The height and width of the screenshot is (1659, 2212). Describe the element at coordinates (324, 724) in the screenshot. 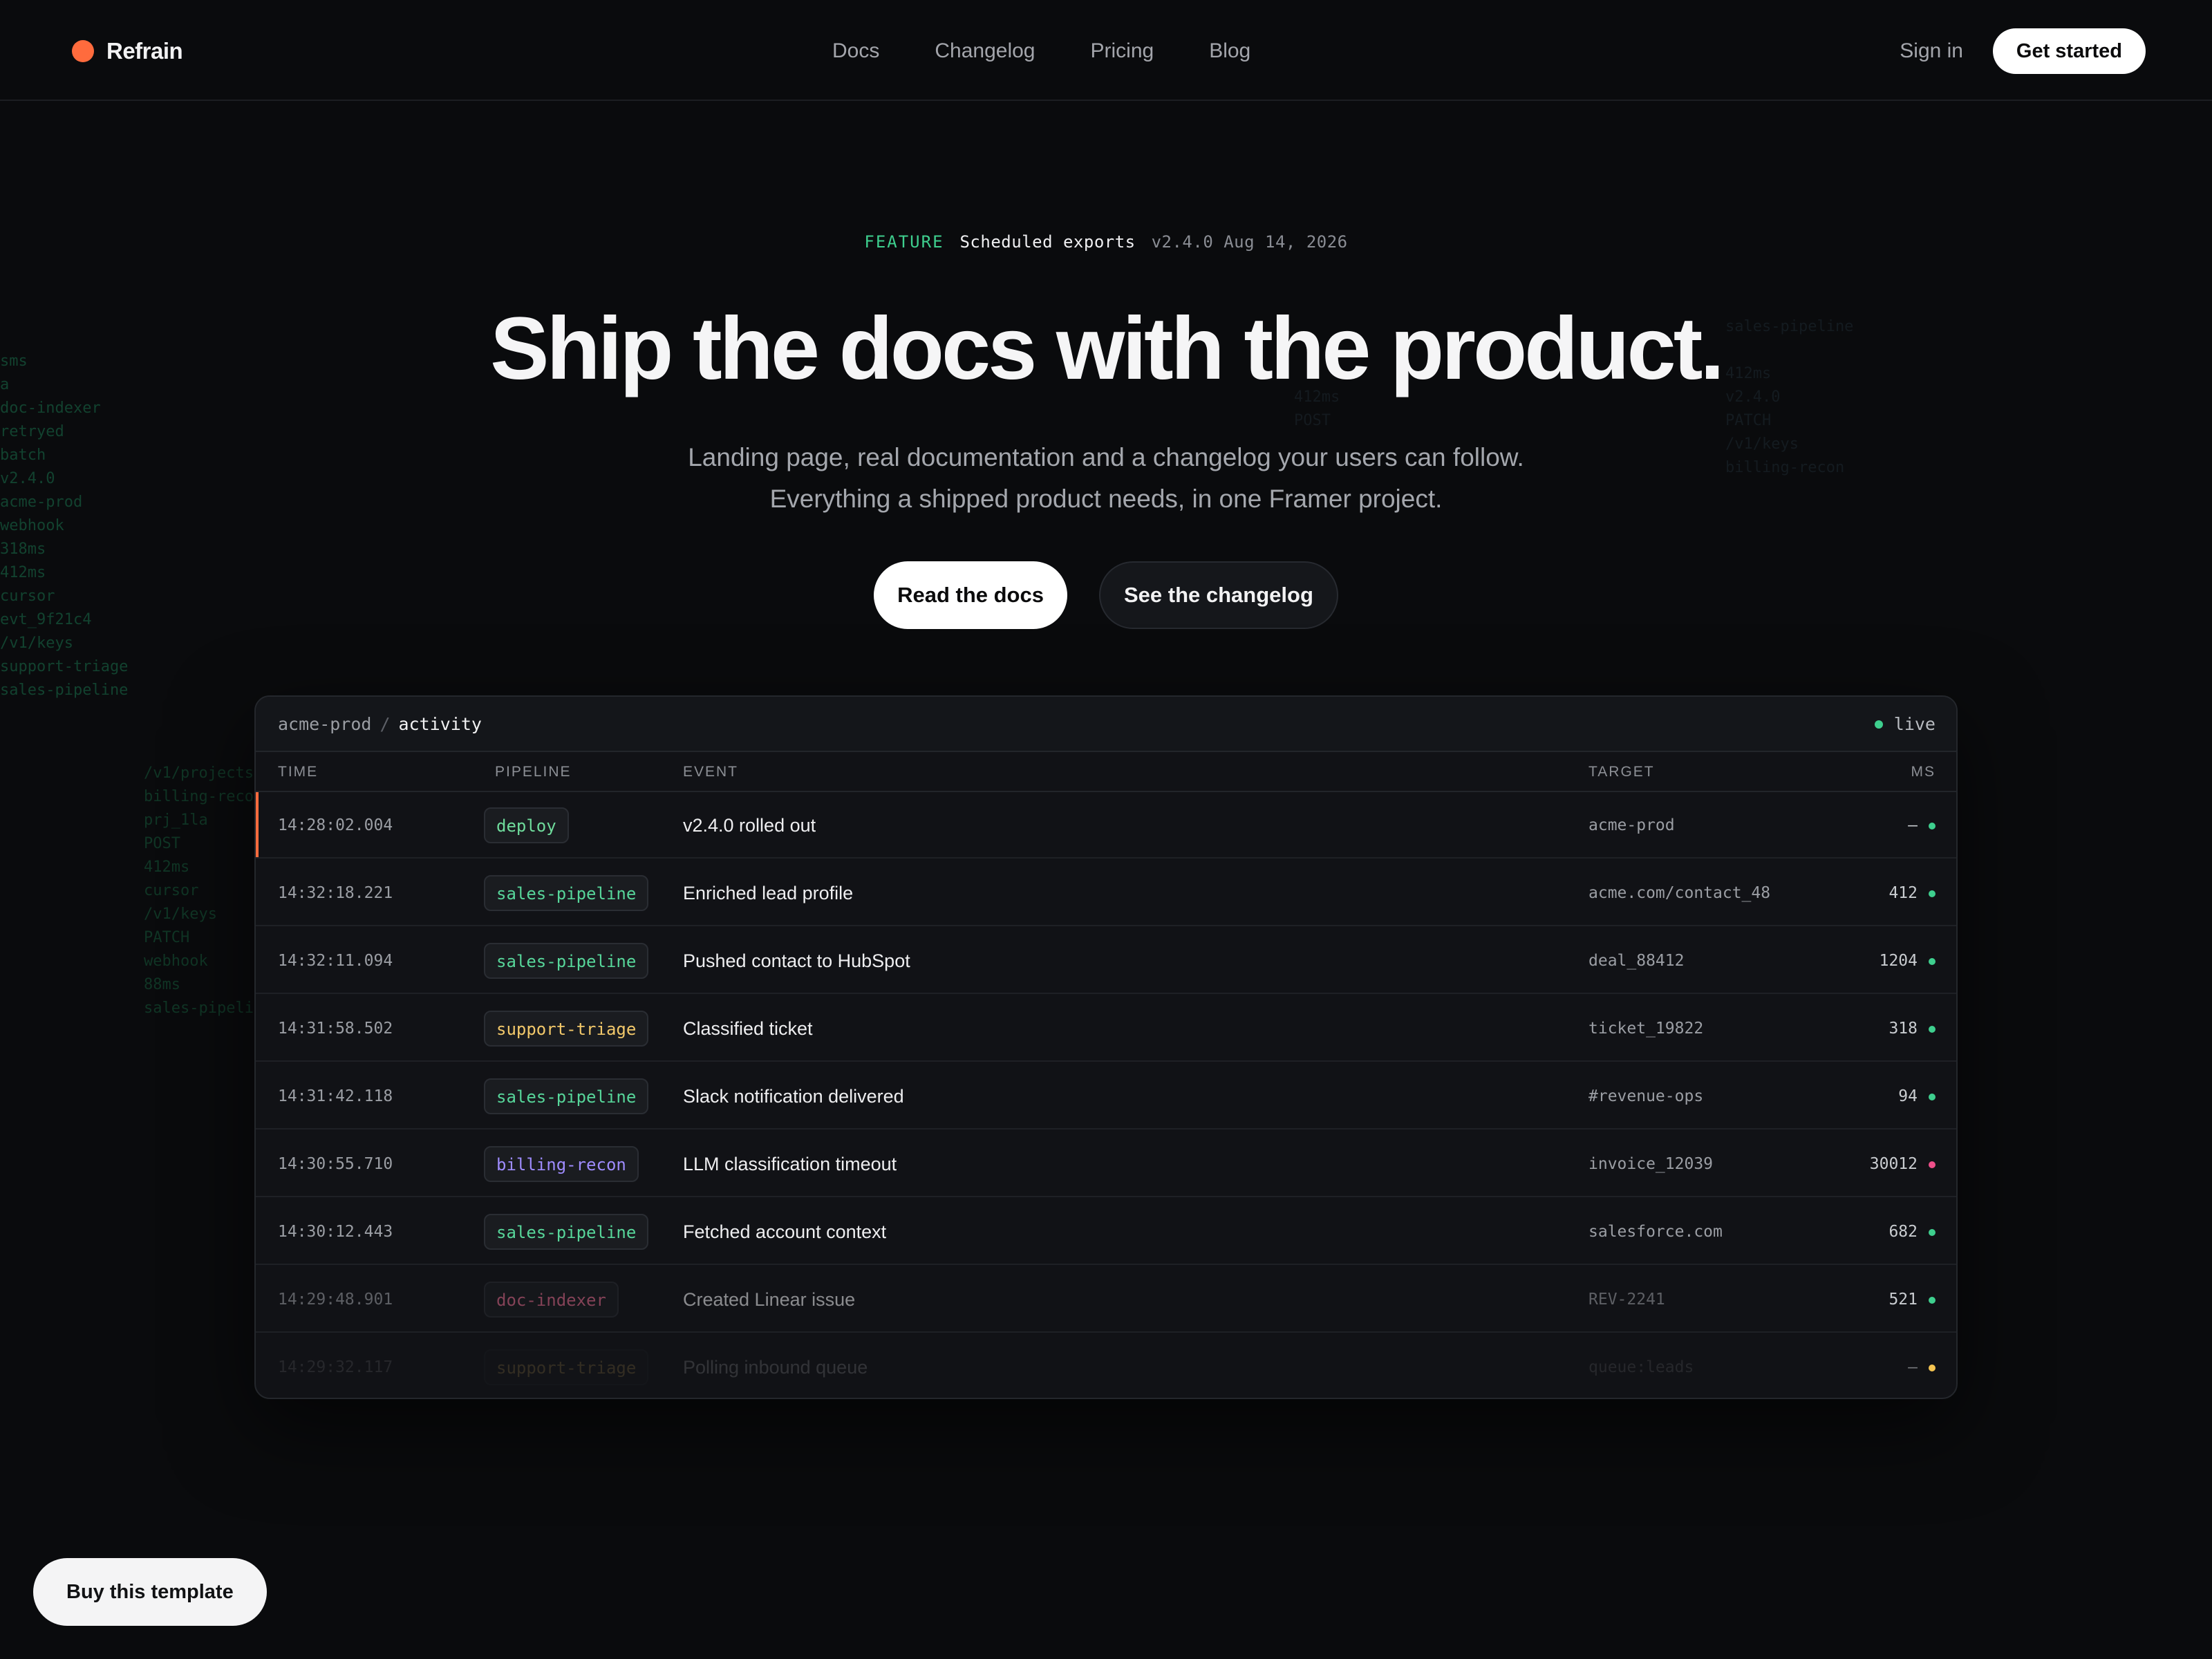

I see `breadcrumb-org: acme-prod` at that location.